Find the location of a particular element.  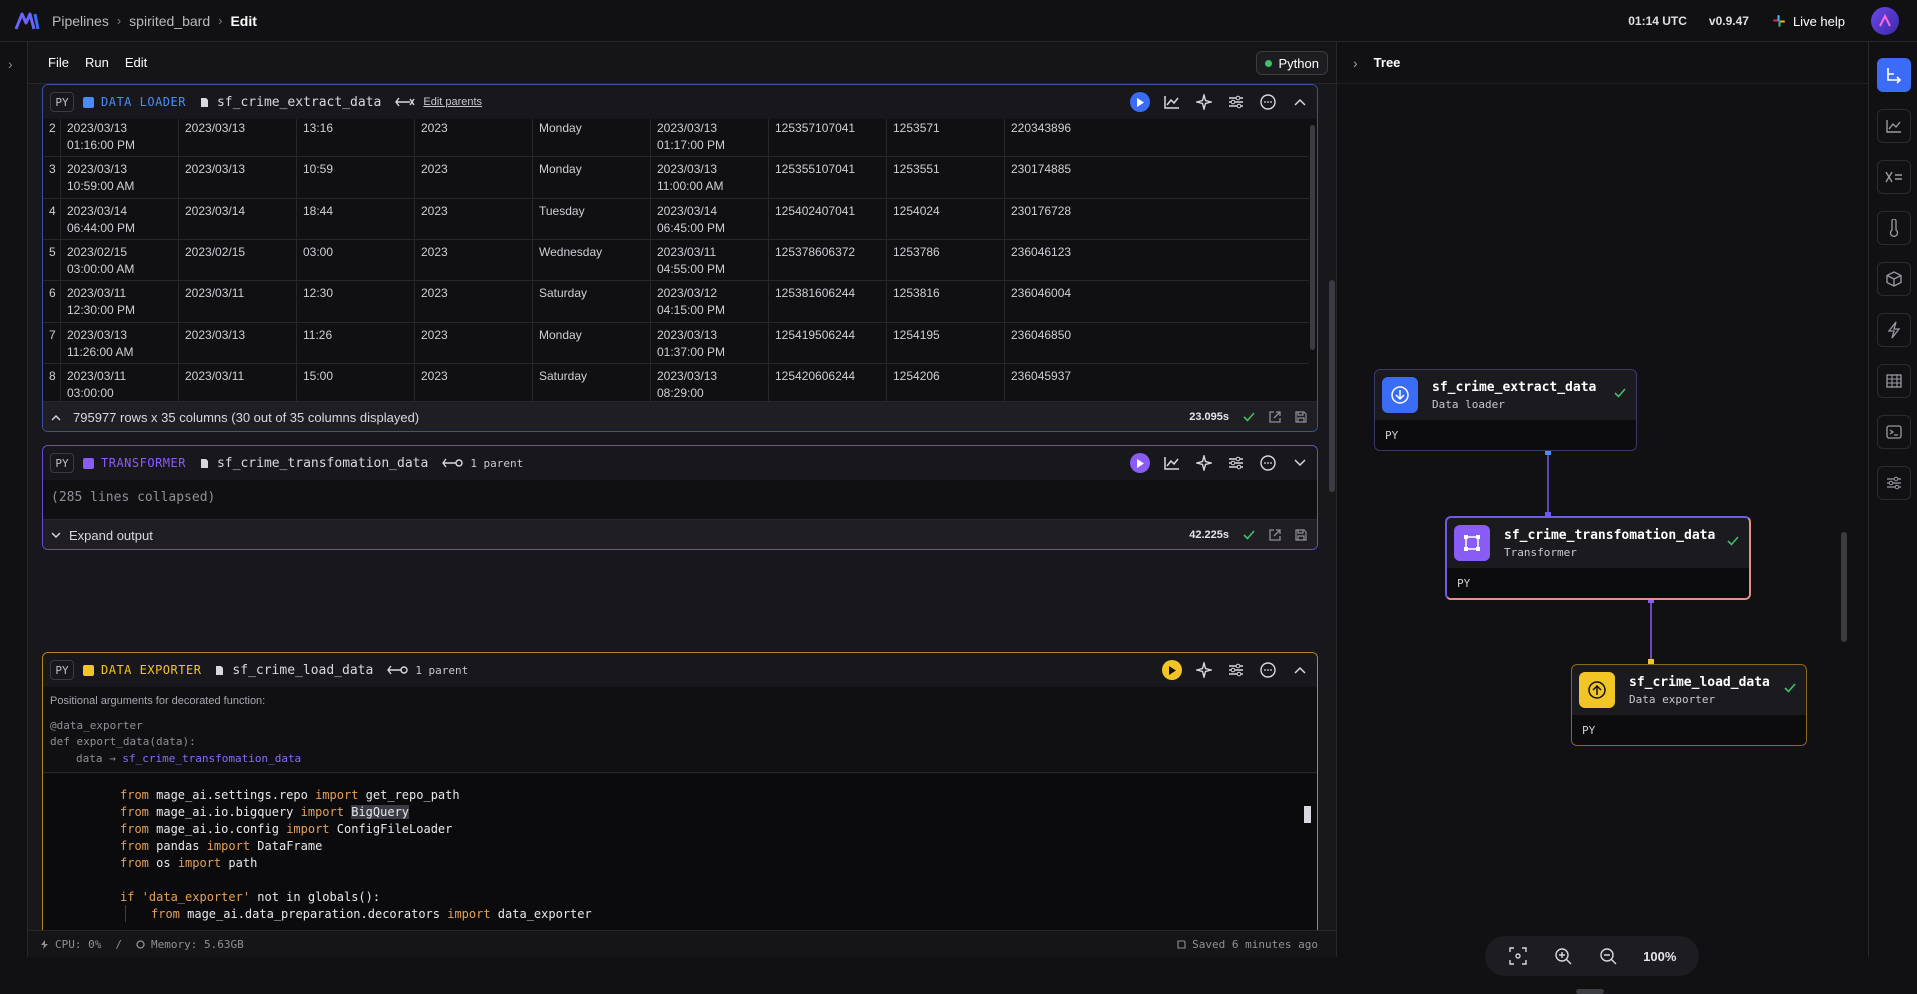

variables-button is located at coordinates (1894, 177).